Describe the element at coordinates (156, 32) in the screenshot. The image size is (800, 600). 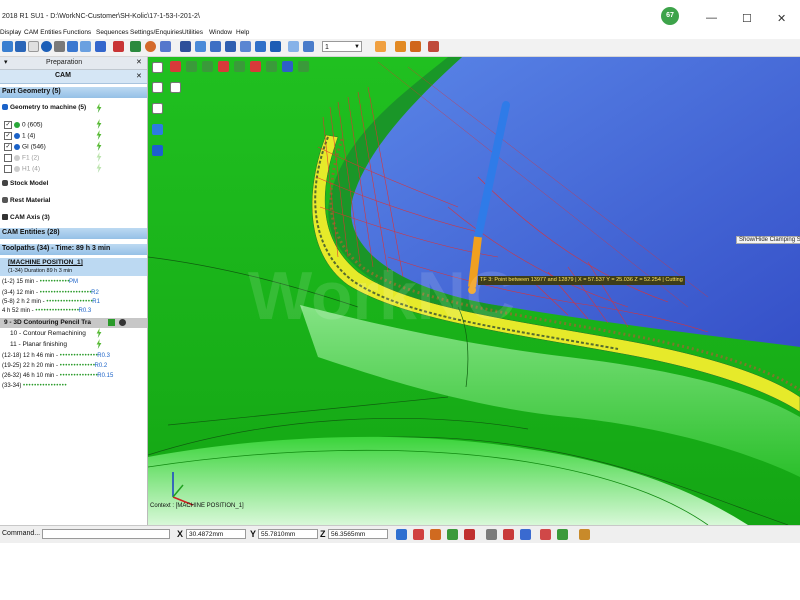
I see `menu-settings-enquiries: Settings/Enquiries` at that location.